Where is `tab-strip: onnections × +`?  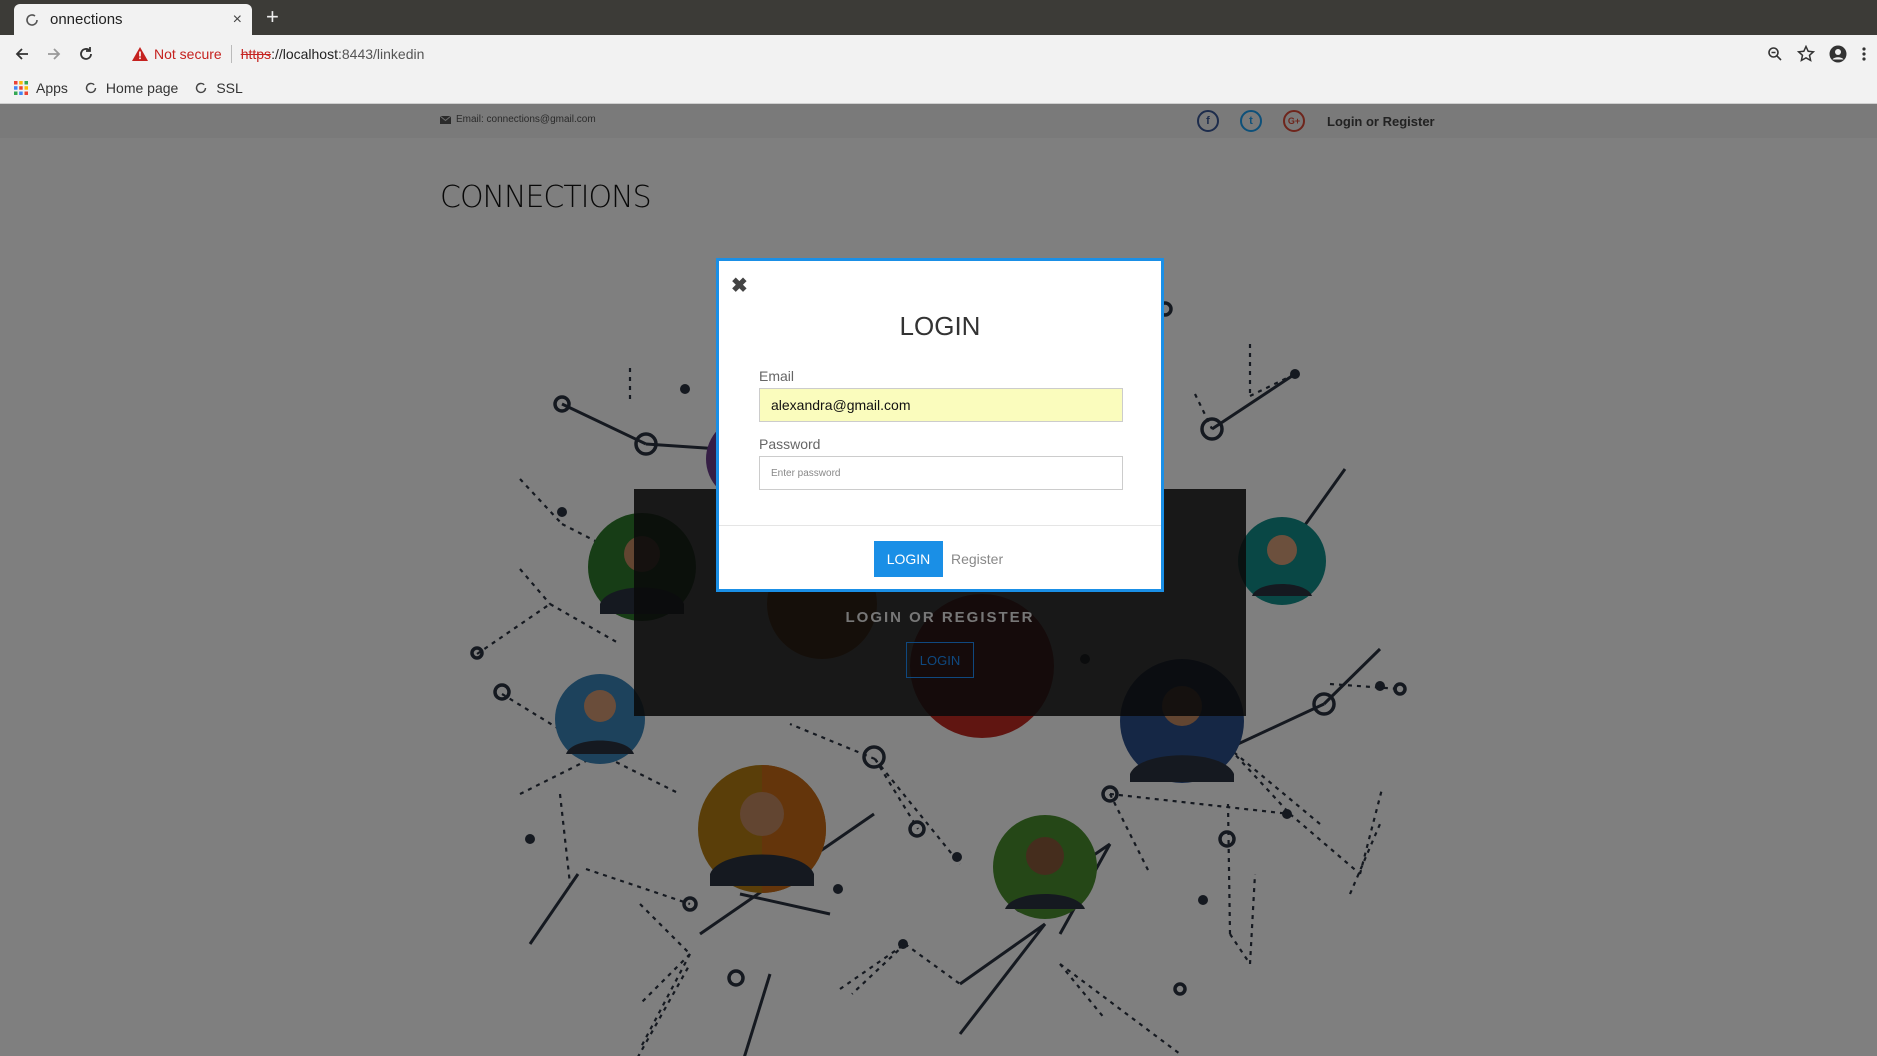 tab-strip: onnections × + is located at coordinates (938, 17).